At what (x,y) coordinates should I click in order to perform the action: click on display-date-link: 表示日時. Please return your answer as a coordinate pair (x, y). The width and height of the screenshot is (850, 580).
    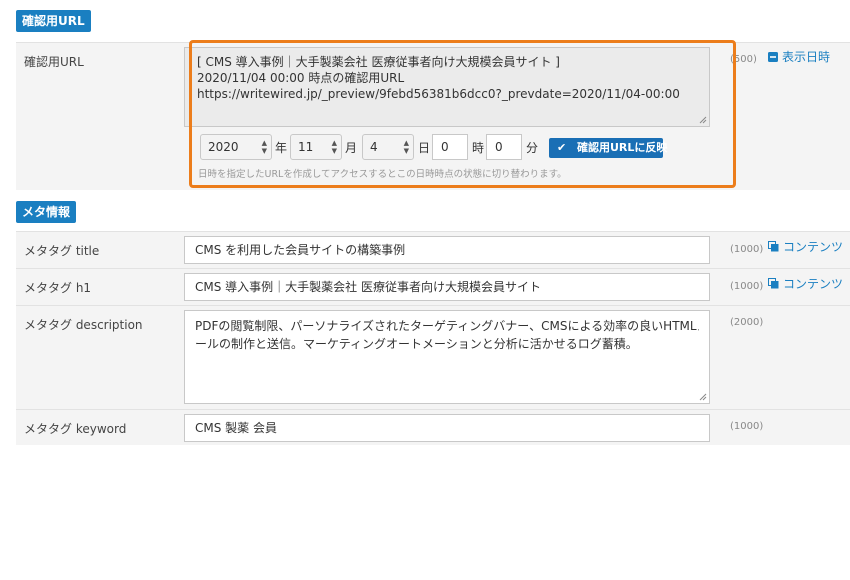
    Looking at the image, I should click on (799, 56).